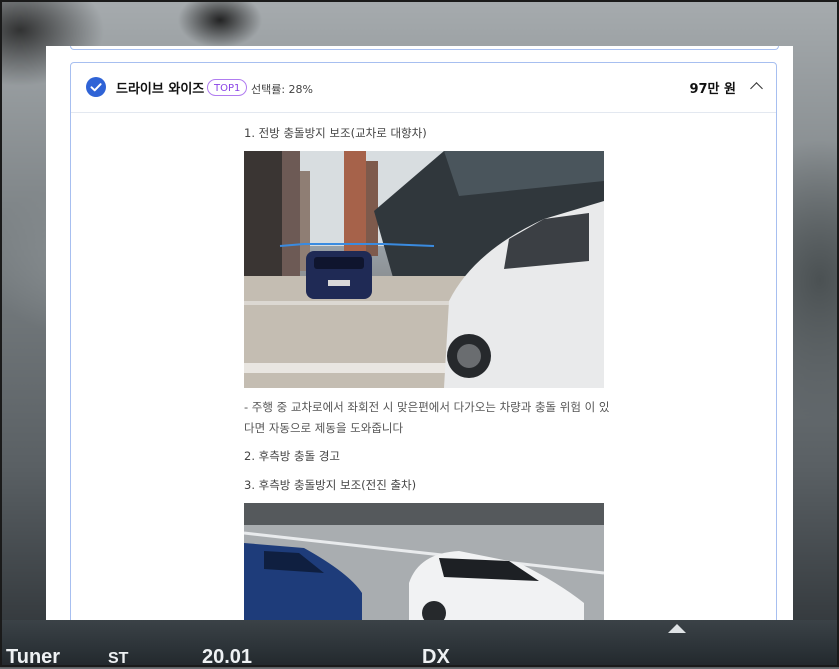 Image resolution: width=839 pixels, height=669 pixels. Describe the element at coordinates (292, 456) in the screenshot. I see `feature-title: 2. 후측방 충돌 경고` at that location.